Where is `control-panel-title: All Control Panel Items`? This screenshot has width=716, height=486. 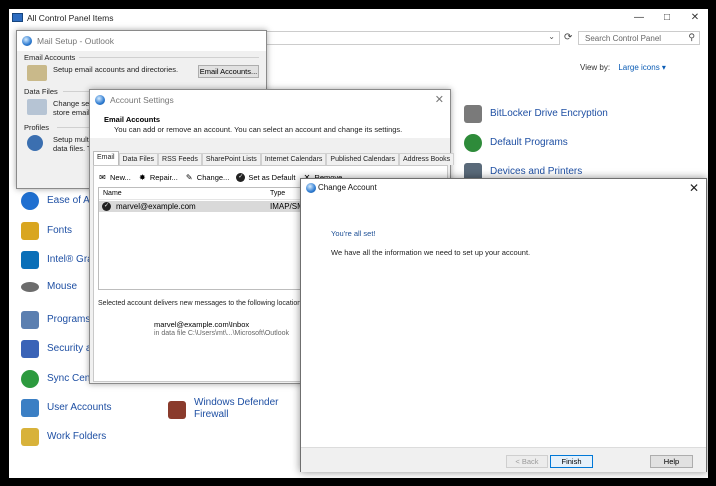 control-panel-title: All Control Panel Items is located at coordinates (70, 18).